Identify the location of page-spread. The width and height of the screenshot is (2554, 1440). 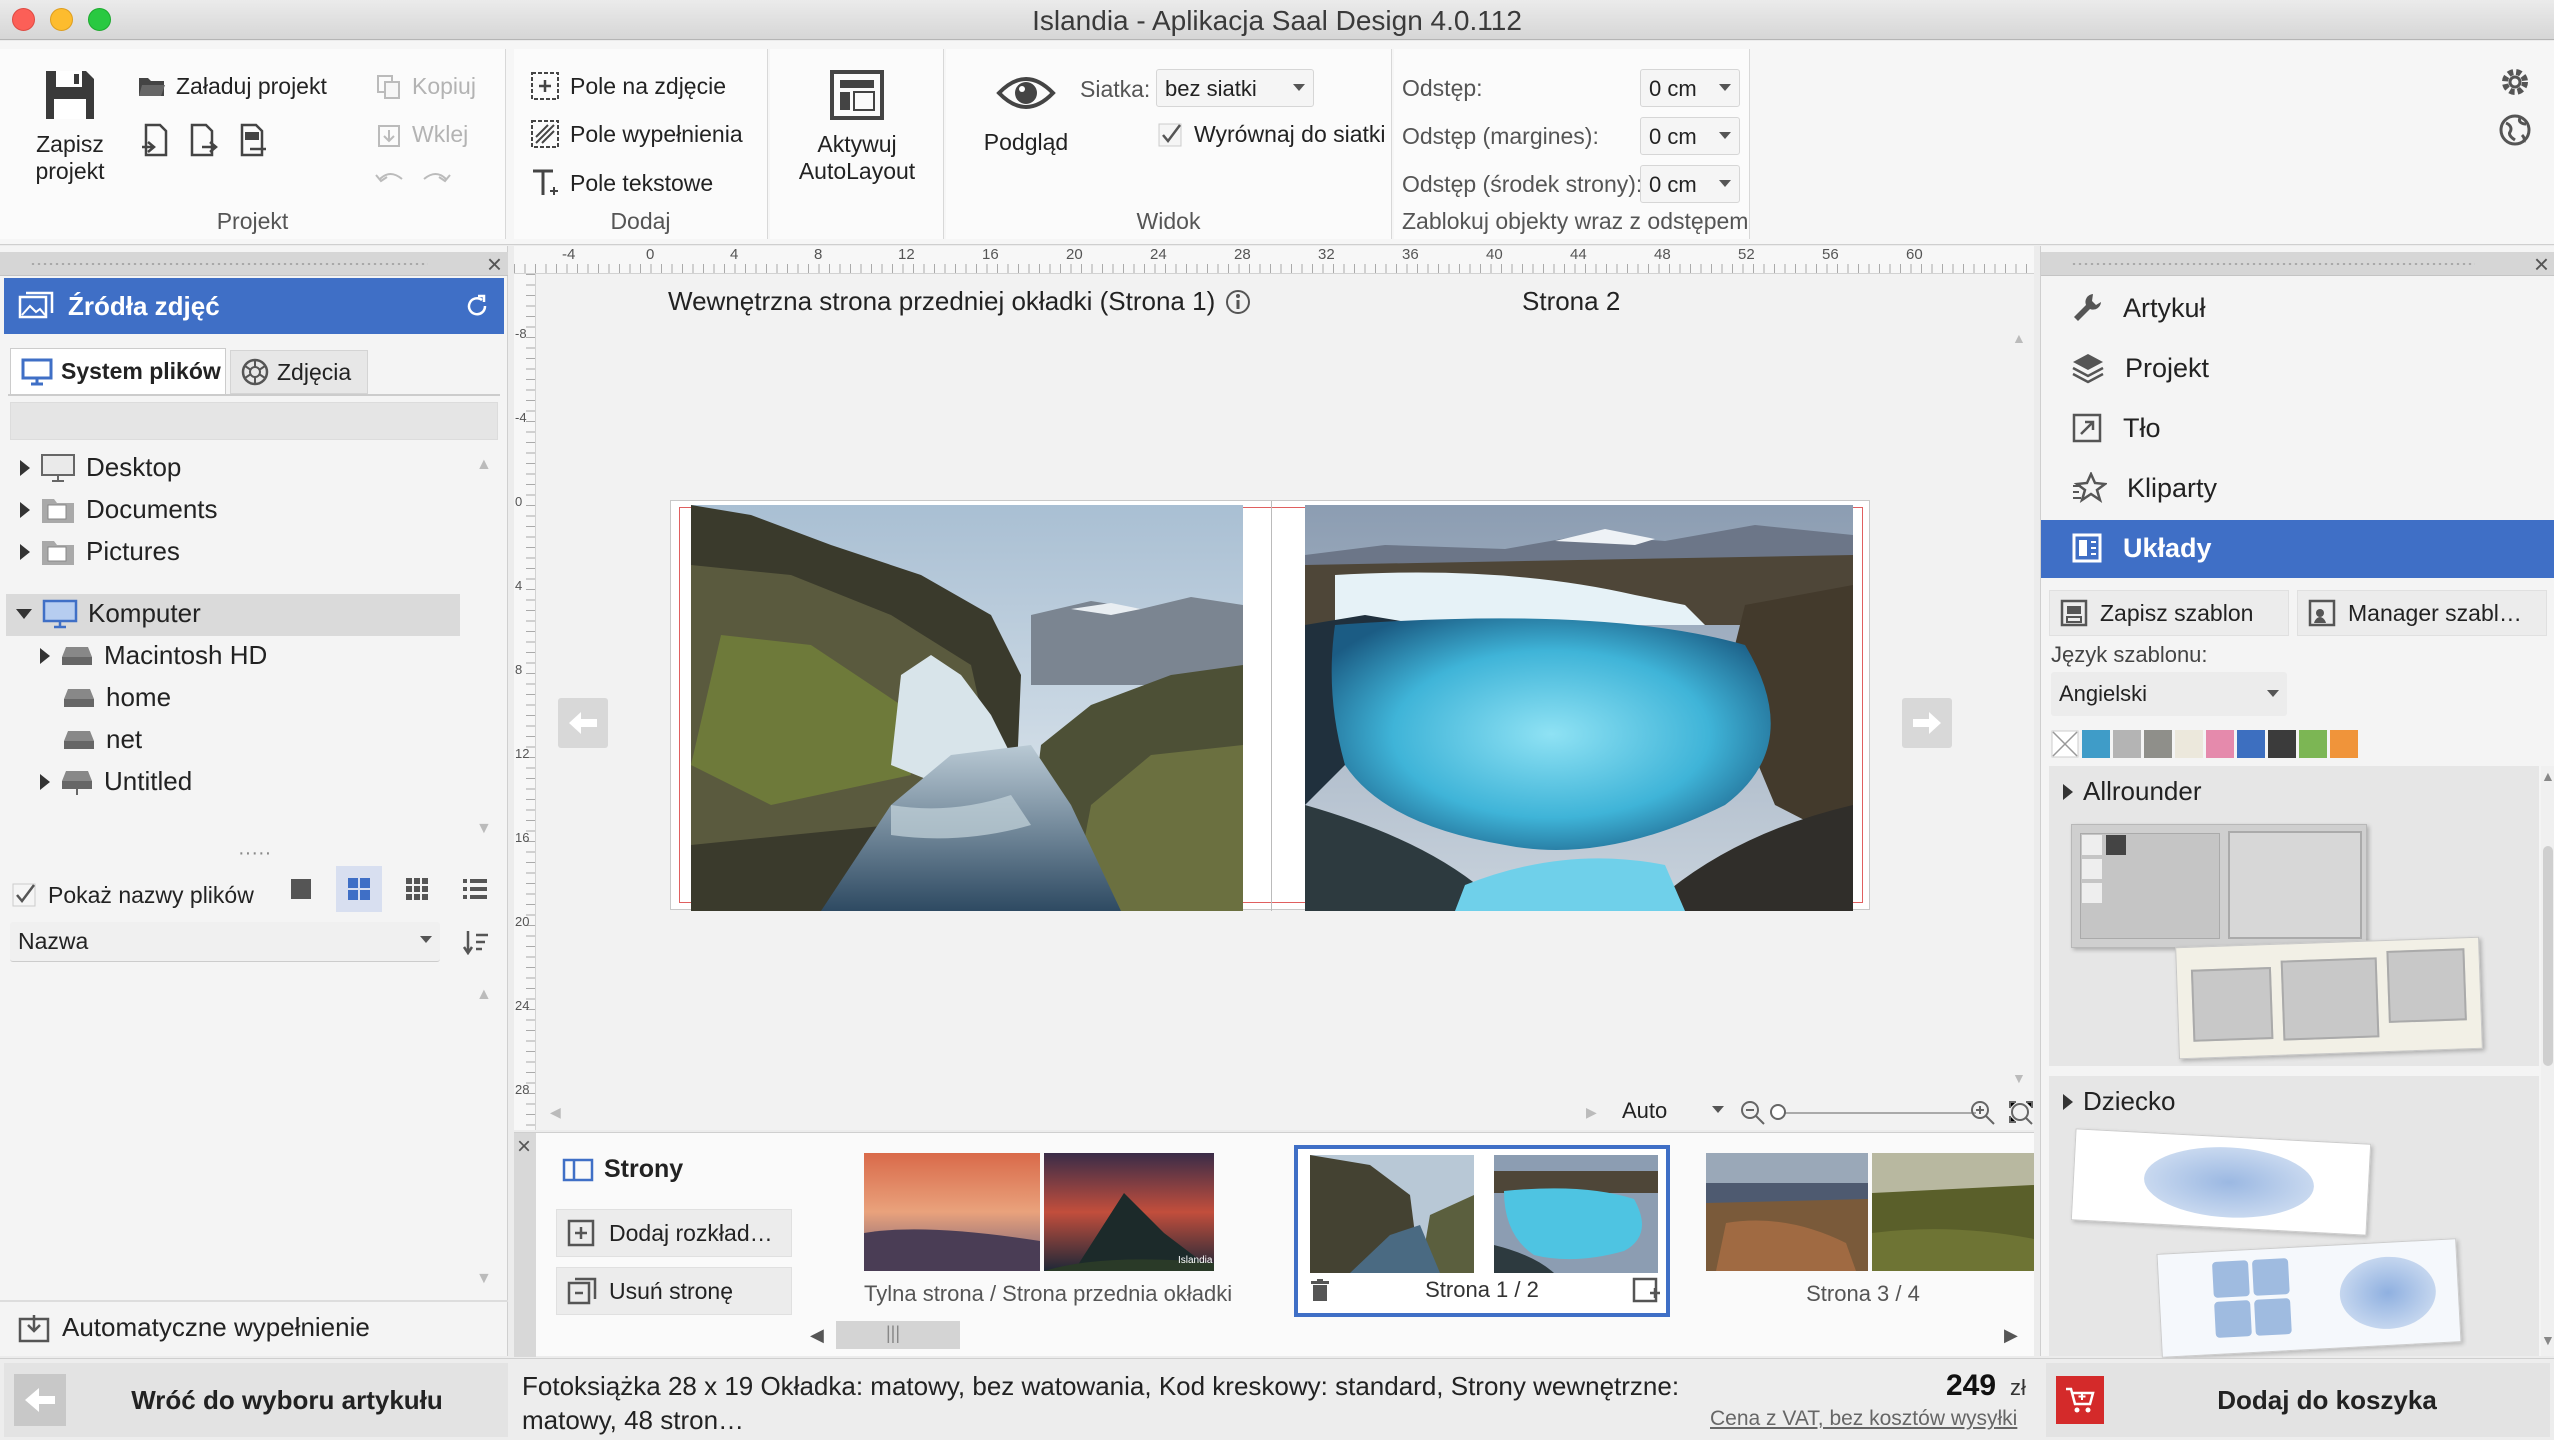
(1270, 705).